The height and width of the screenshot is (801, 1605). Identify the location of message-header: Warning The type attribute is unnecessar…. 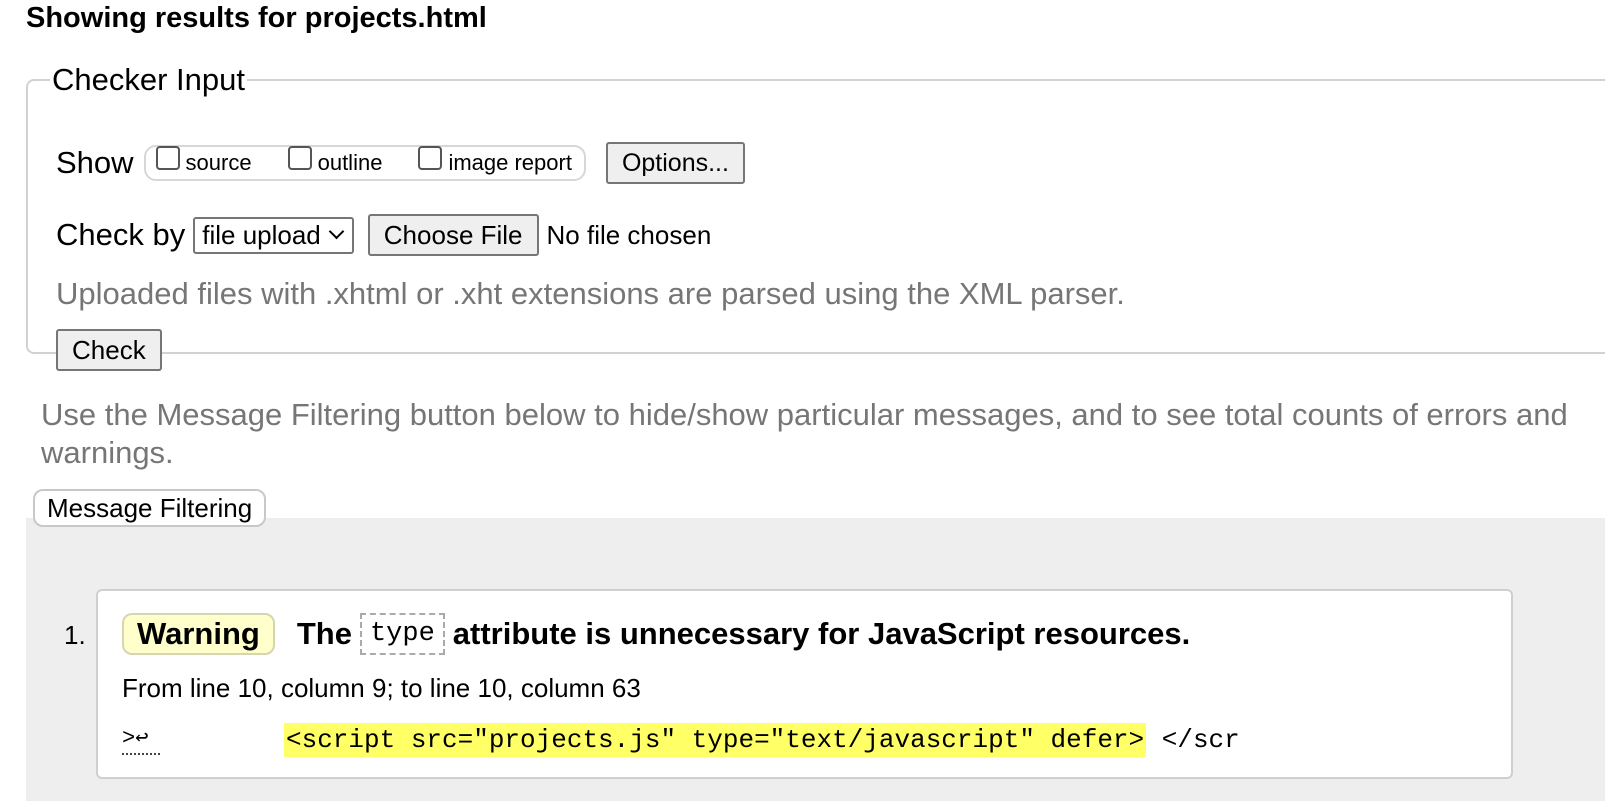
(656, 634).